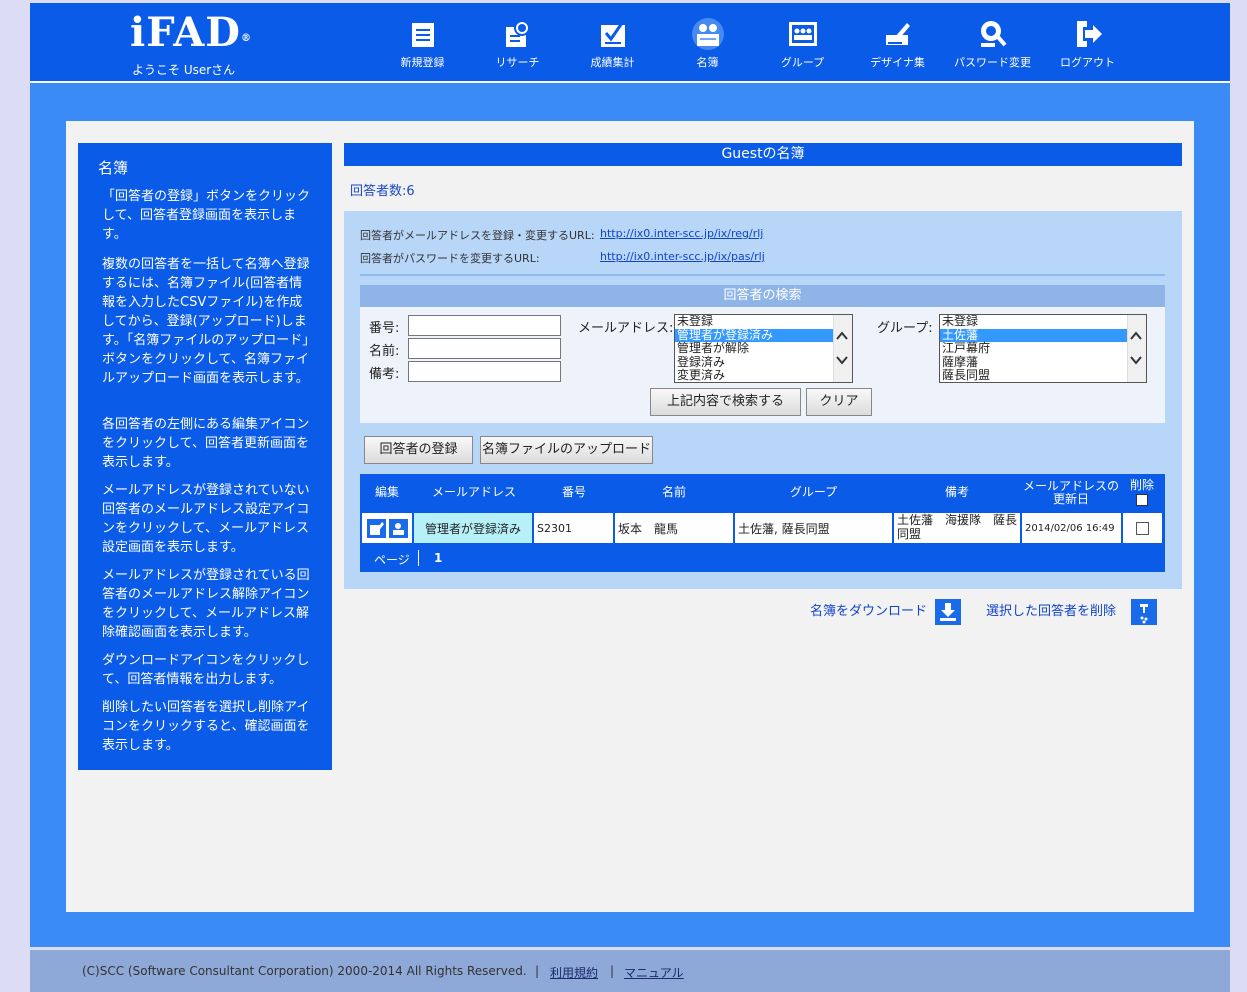  I want to click on email-status-cell: 管理者が登録済み, so click(473, 528).